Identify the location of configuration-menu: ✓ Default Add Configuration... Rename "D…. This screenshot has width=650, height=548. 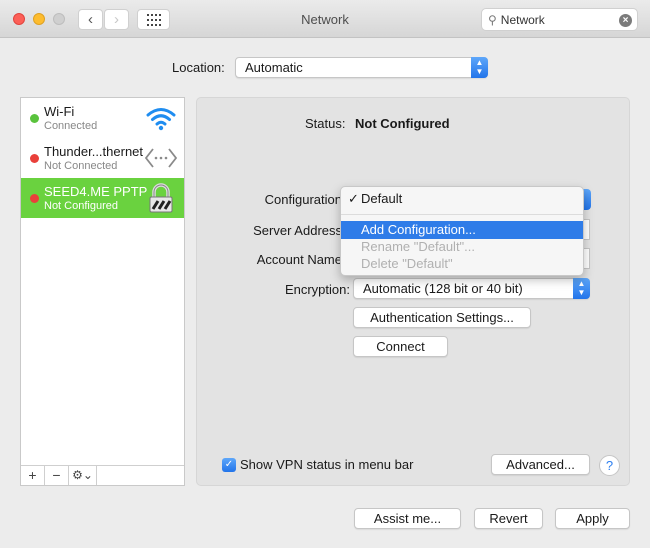
(462, 231).